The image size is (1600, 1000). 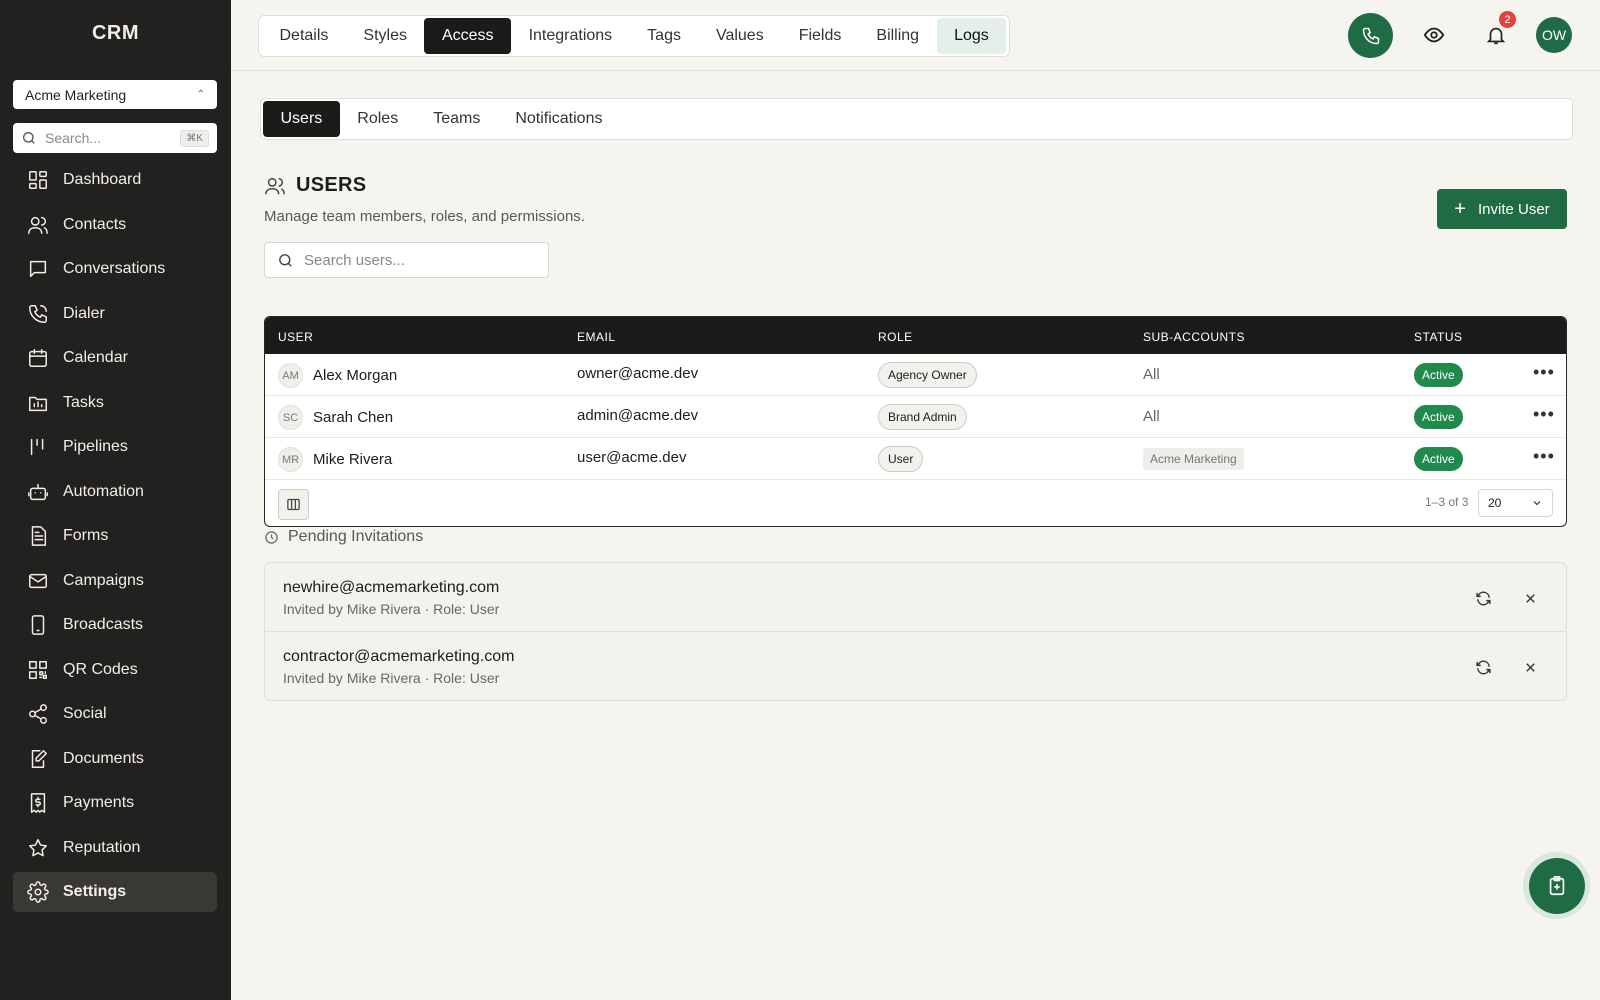 What do you see at coordinates (102, 179) in the screenshot?
I see `sidebar-item-label: Dashboard` at bounding box center [102, 179].